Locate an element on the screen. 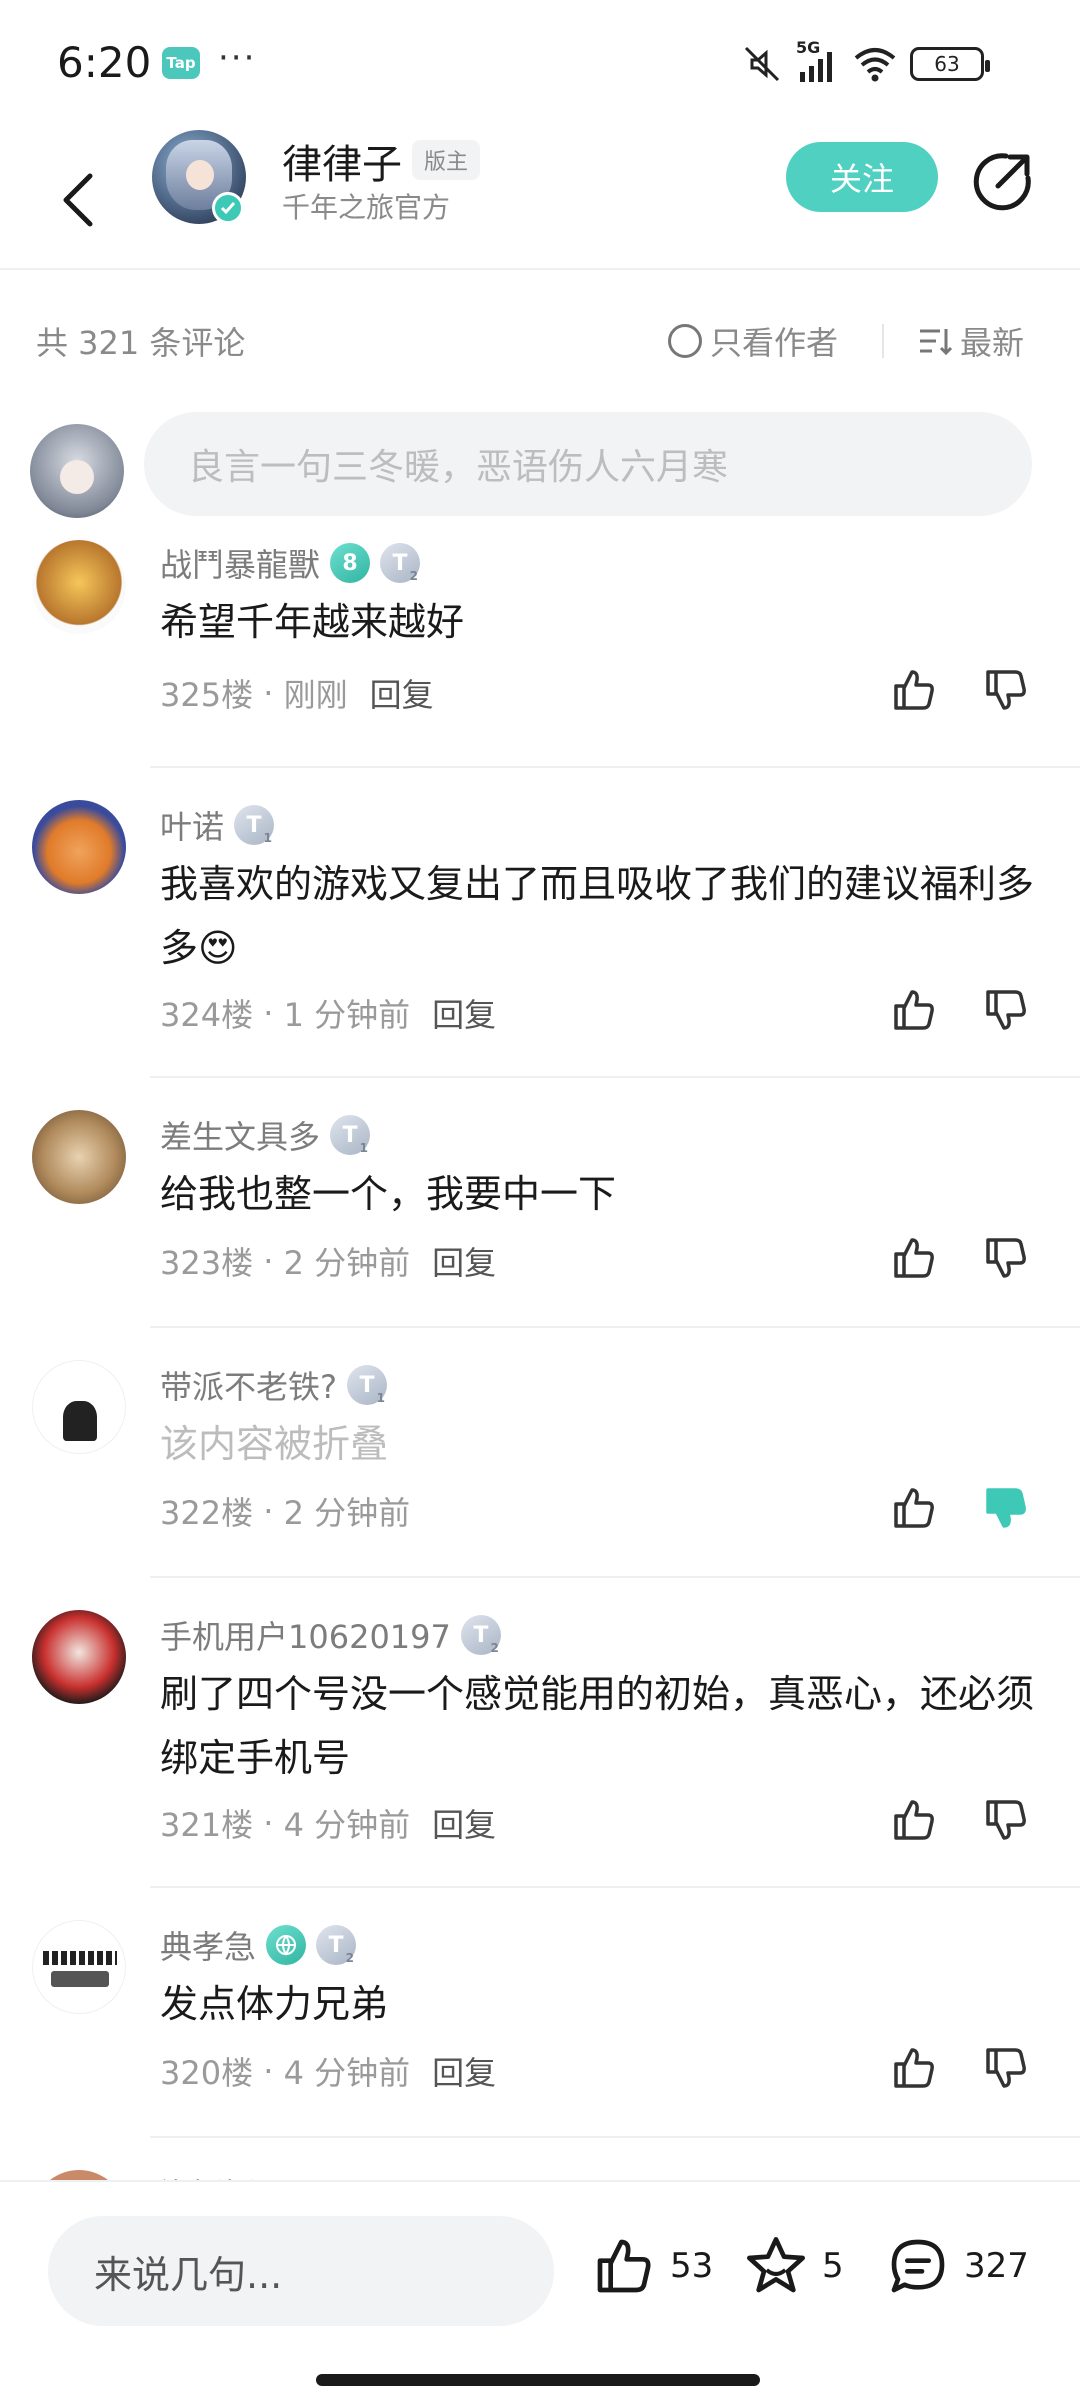 This screenshot has height=2403, width=1080. taptap-app-icon: Tap is located at coordinates (181, 63).